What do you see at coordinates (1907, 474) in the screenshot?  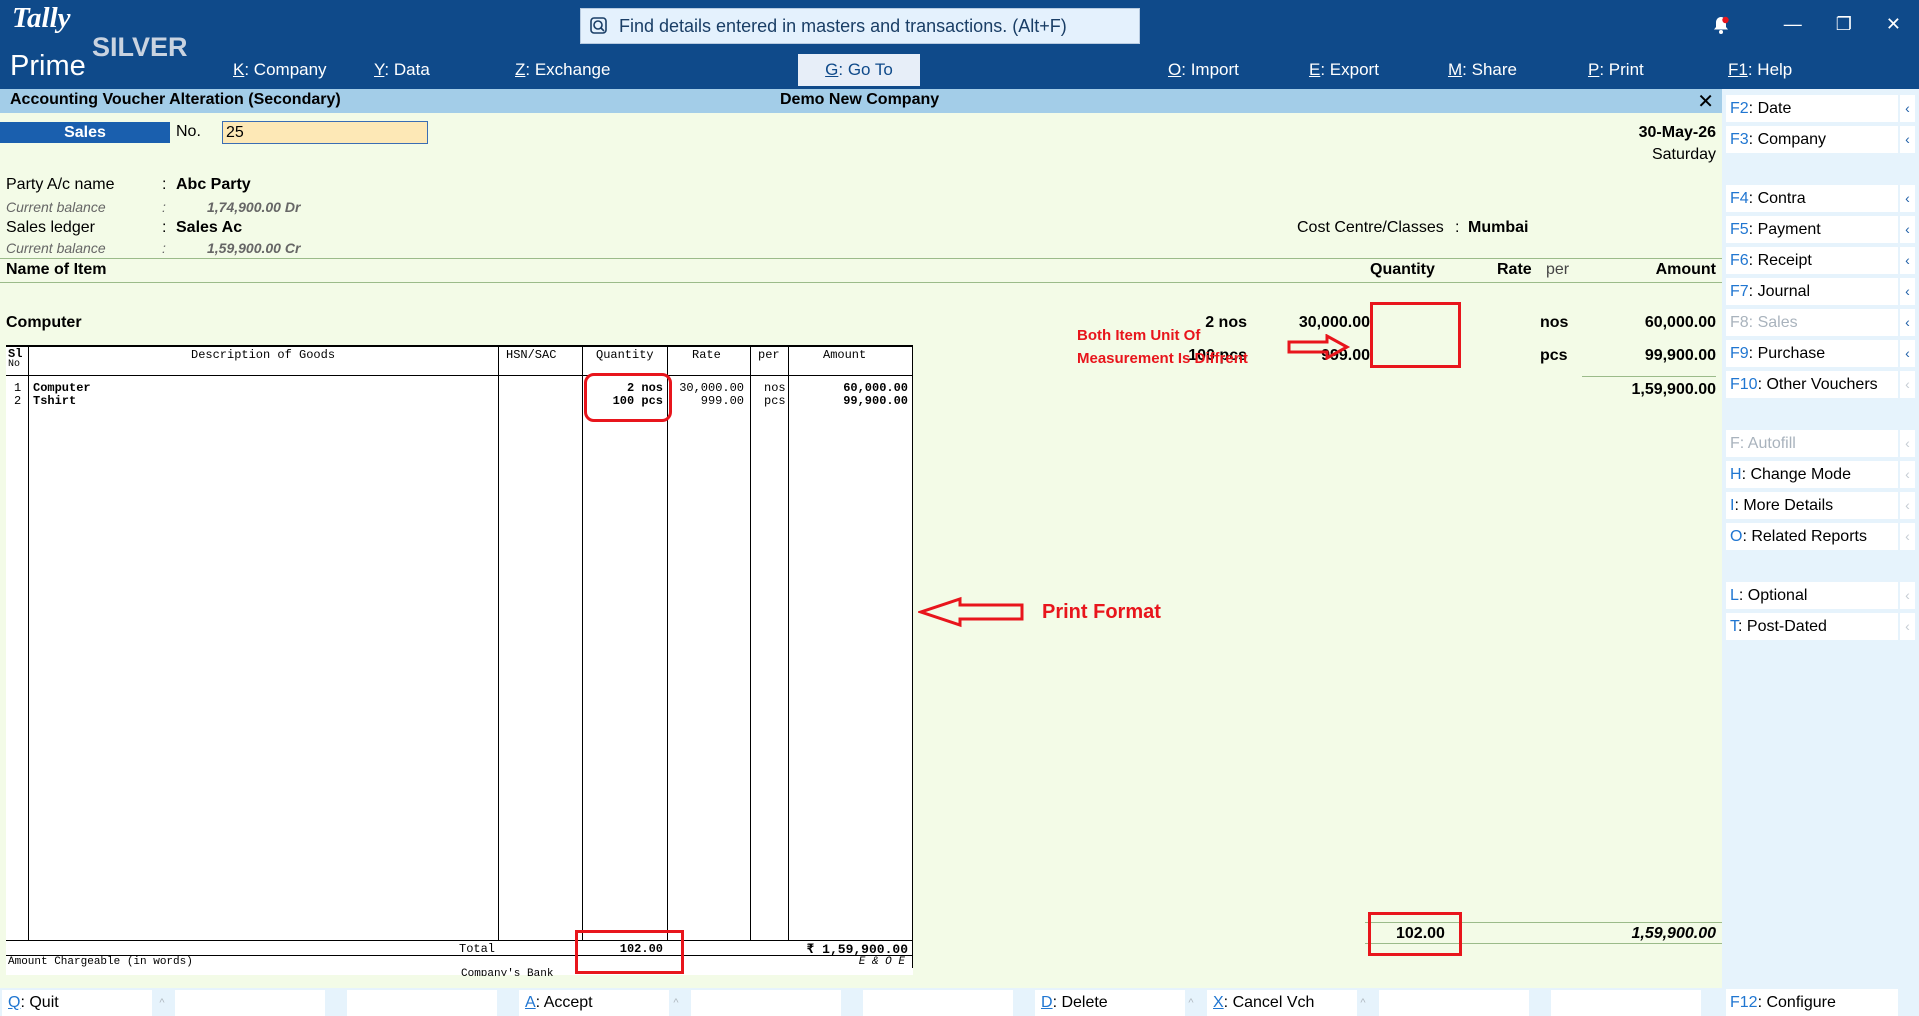 I see `sidebar-change-mode-chevron-icon: ‹` at bounding box center [1907, 474].